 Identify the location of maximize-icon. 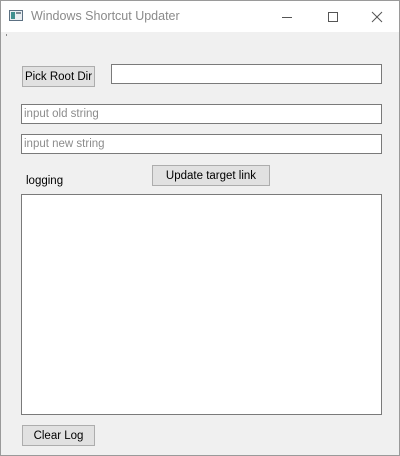
(333, 16).